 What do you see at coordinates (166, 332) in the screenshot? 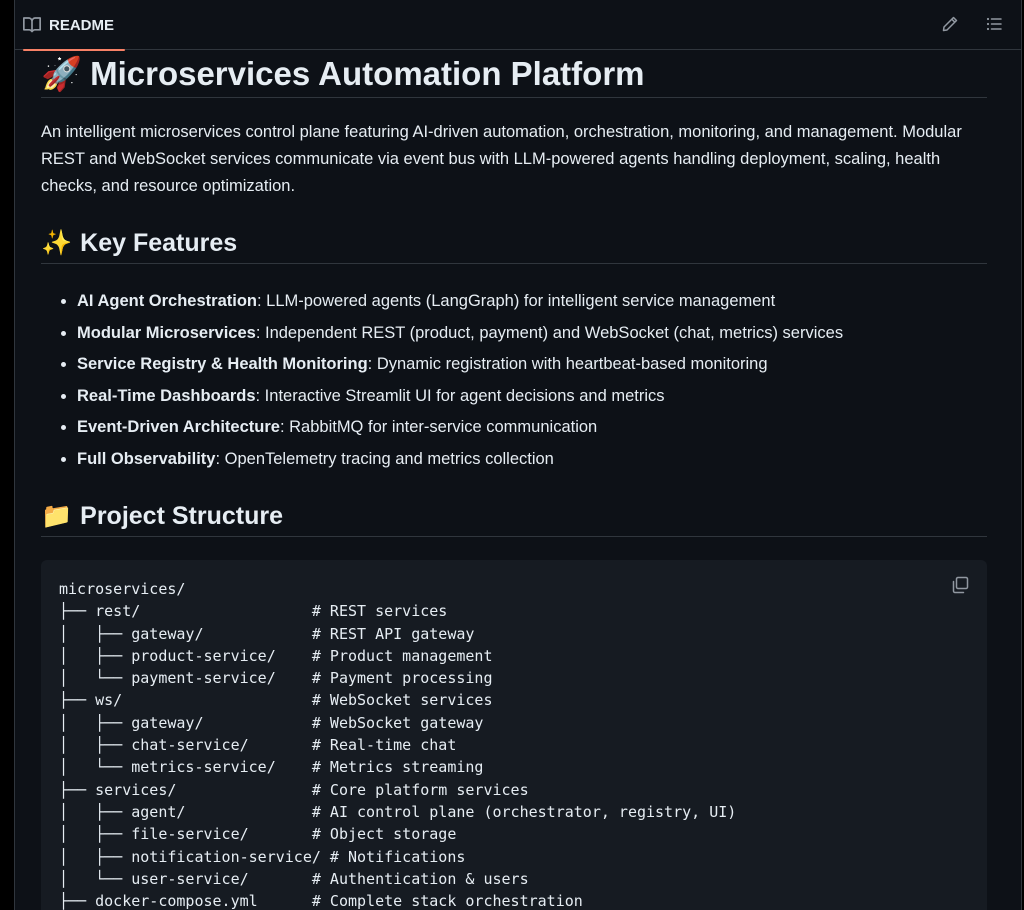
I see `feature-name: Modular Microservices` at bounding box center [166, 332].